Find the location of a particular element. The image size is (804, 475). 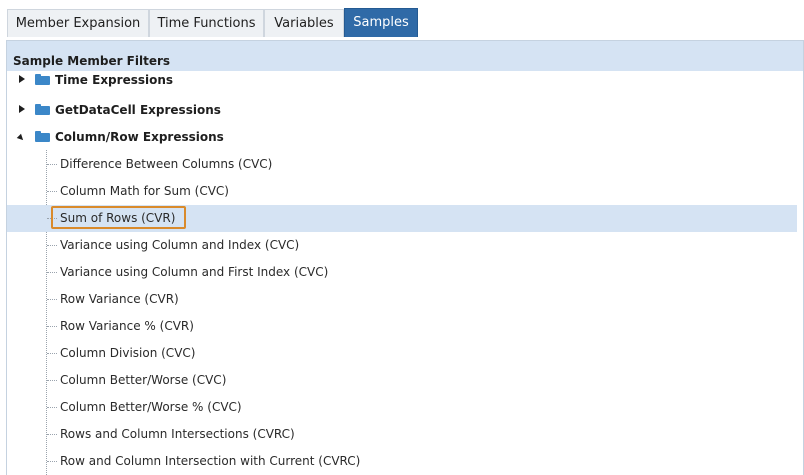

panel-title: Sample Member Filters is located at coordinates (405, 56).